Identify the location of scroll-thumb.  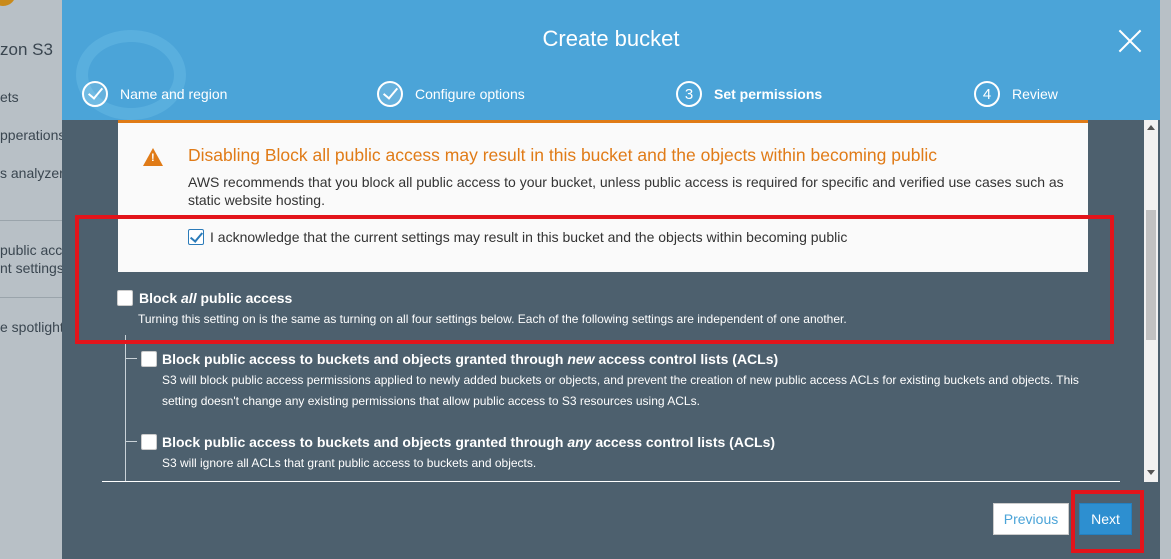
(1151, 275).